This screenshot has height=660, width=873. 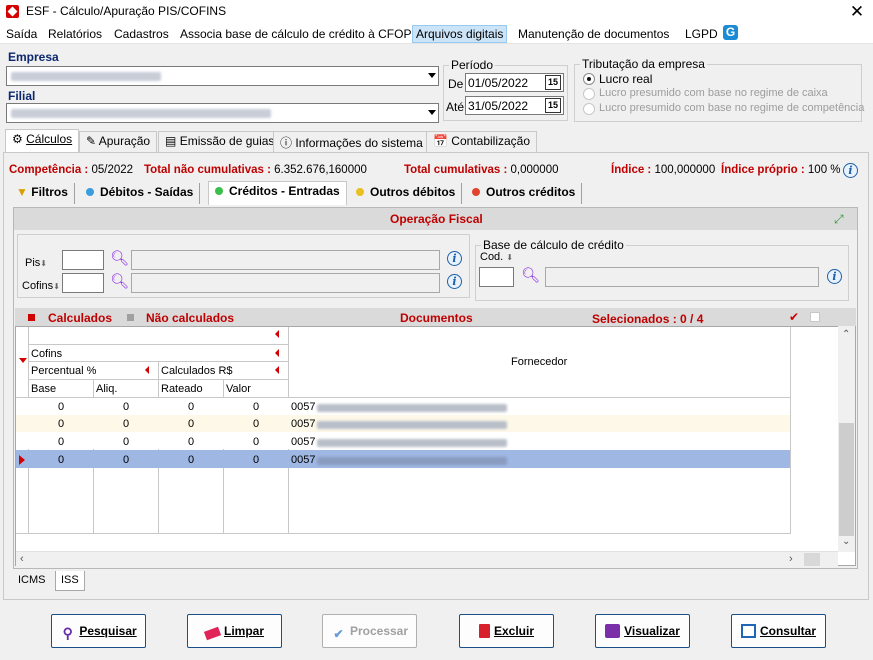 I want to click on col-aliq: Aliq., so click(x=106, y=389).